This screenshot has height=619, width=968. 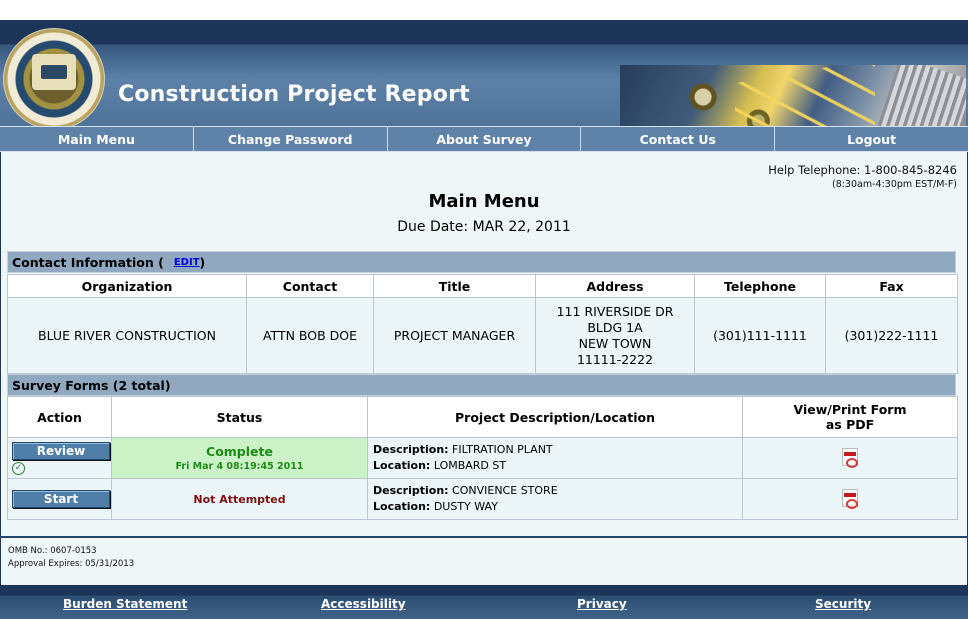 What do you see at coordinates (52, 551) in the screenshot?
I see `omb-number: OMB No.: 0607-0153` at bounding box center [52, 551].